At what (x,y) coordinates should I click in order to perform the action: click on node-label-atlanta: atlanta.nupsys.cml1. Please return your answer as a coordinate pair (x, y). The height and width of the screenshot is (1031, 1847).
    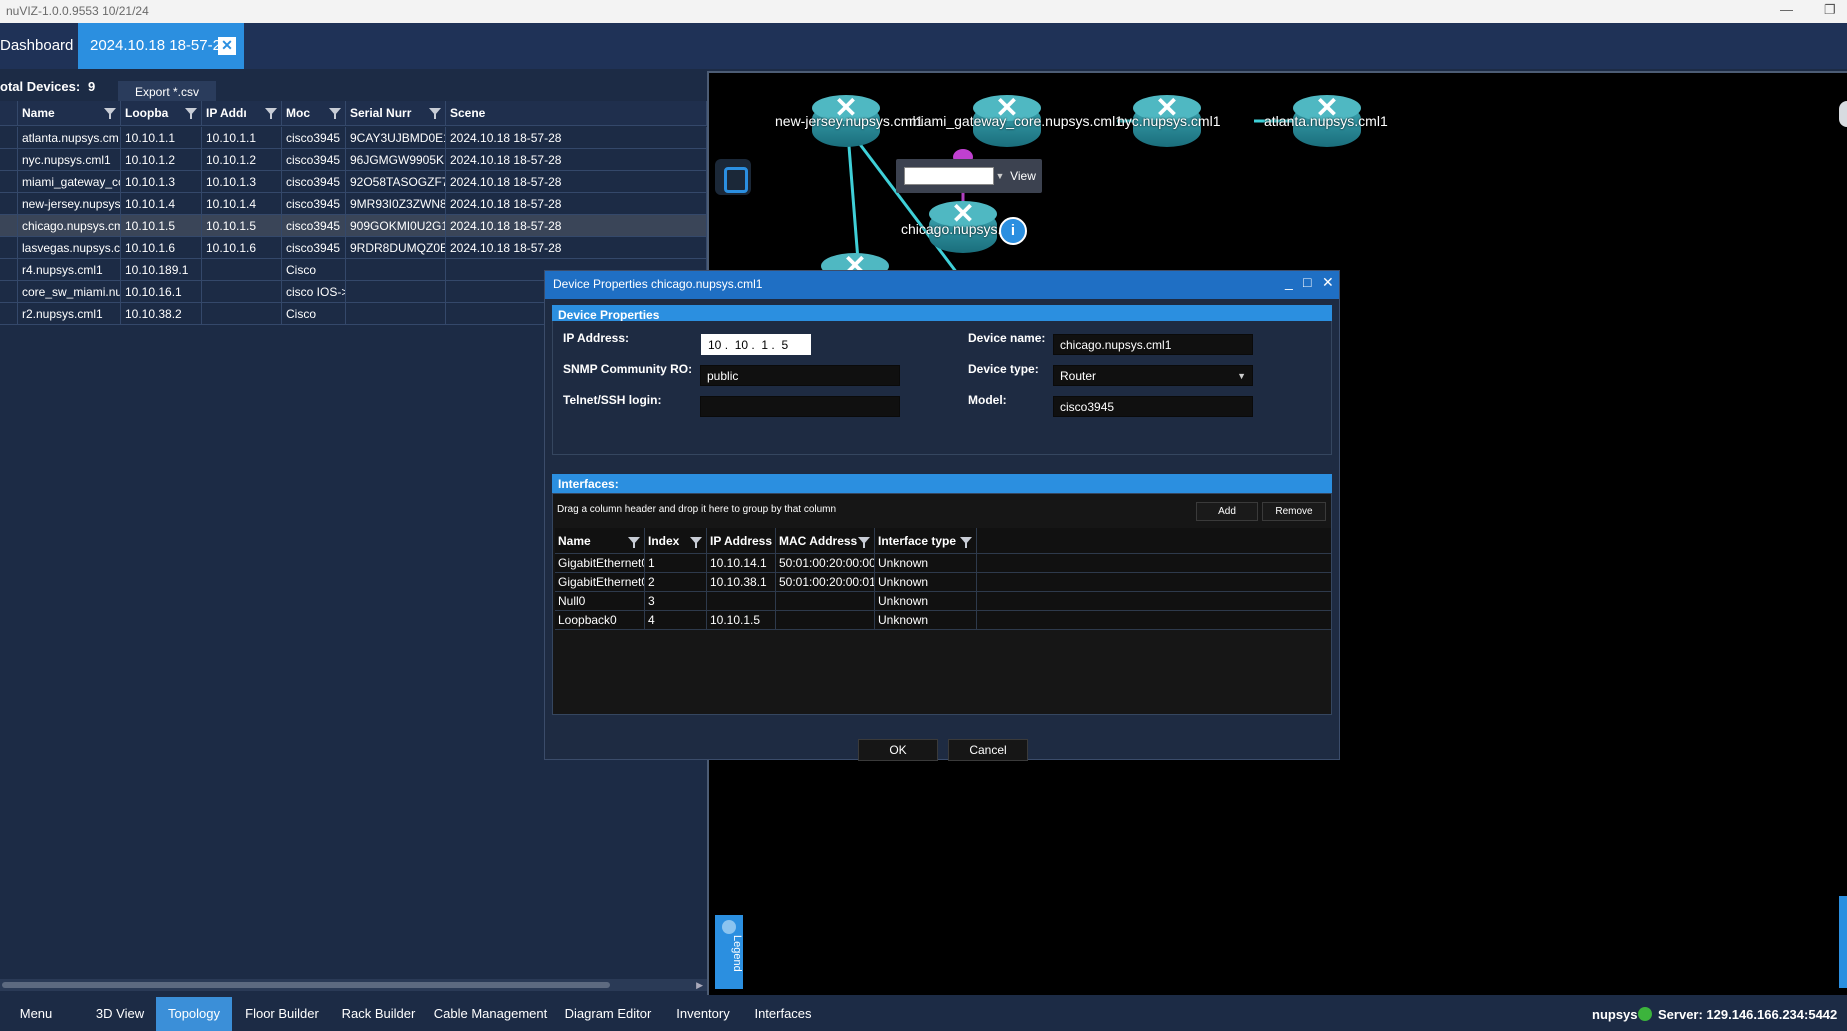
    Looking at the image, I should click on (1326, 121).